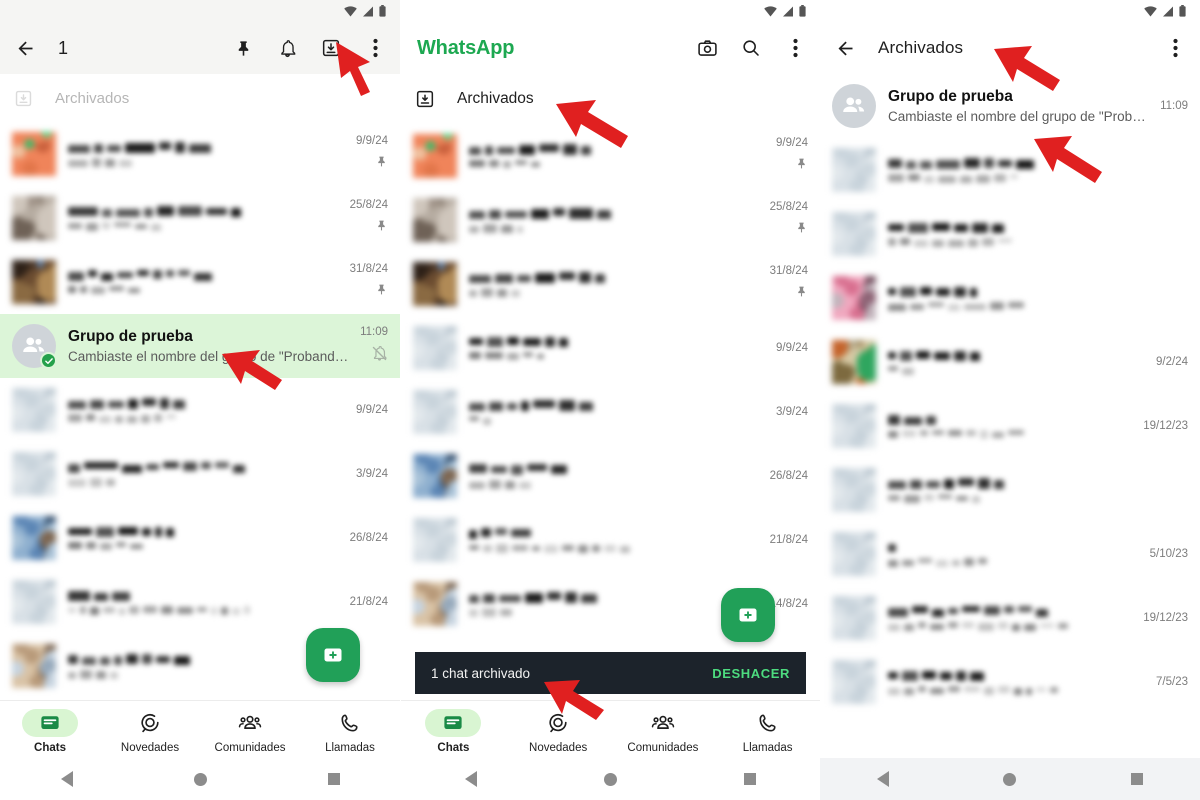  What do you see at coordinates (1150, 11) in the screenshot?
I see `wifi-icon` at bounding box center [1150, 11].